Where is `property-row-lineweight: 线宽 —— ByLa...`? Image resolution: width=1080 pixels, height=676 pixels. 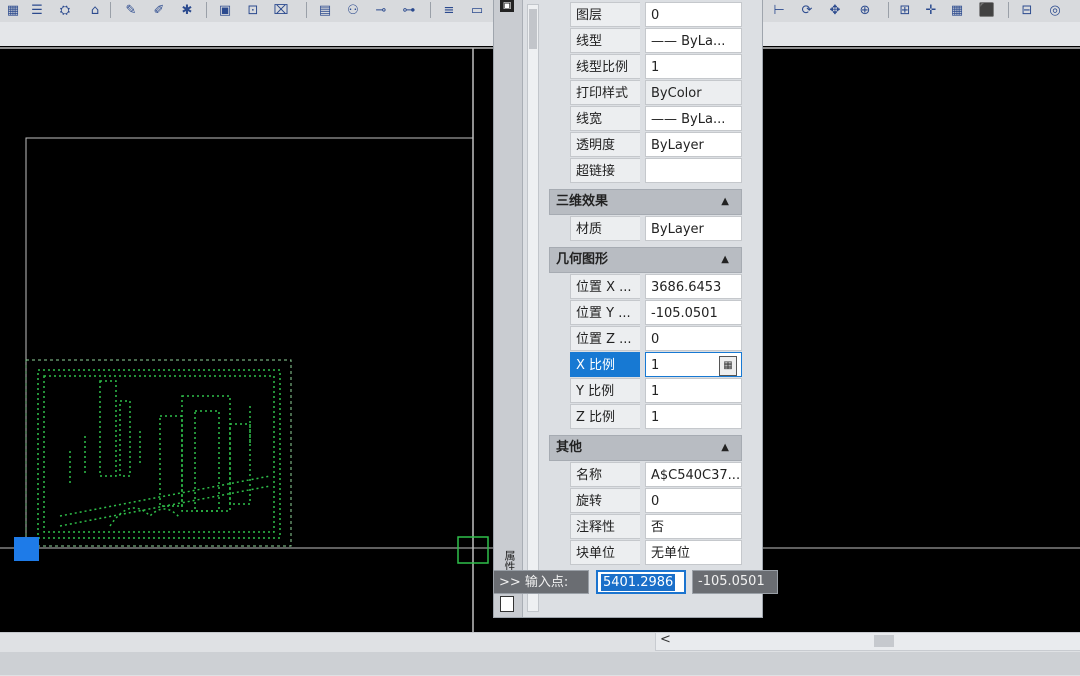
property-row-lineweight: 线宽 —— ByLa... is located at coordinates (645, 119).